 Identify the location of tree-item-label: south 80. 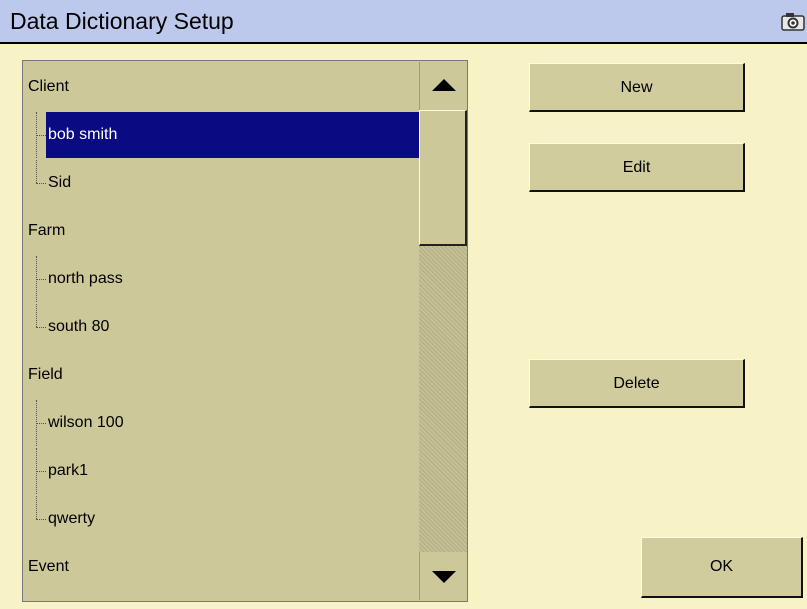
(79, 326).